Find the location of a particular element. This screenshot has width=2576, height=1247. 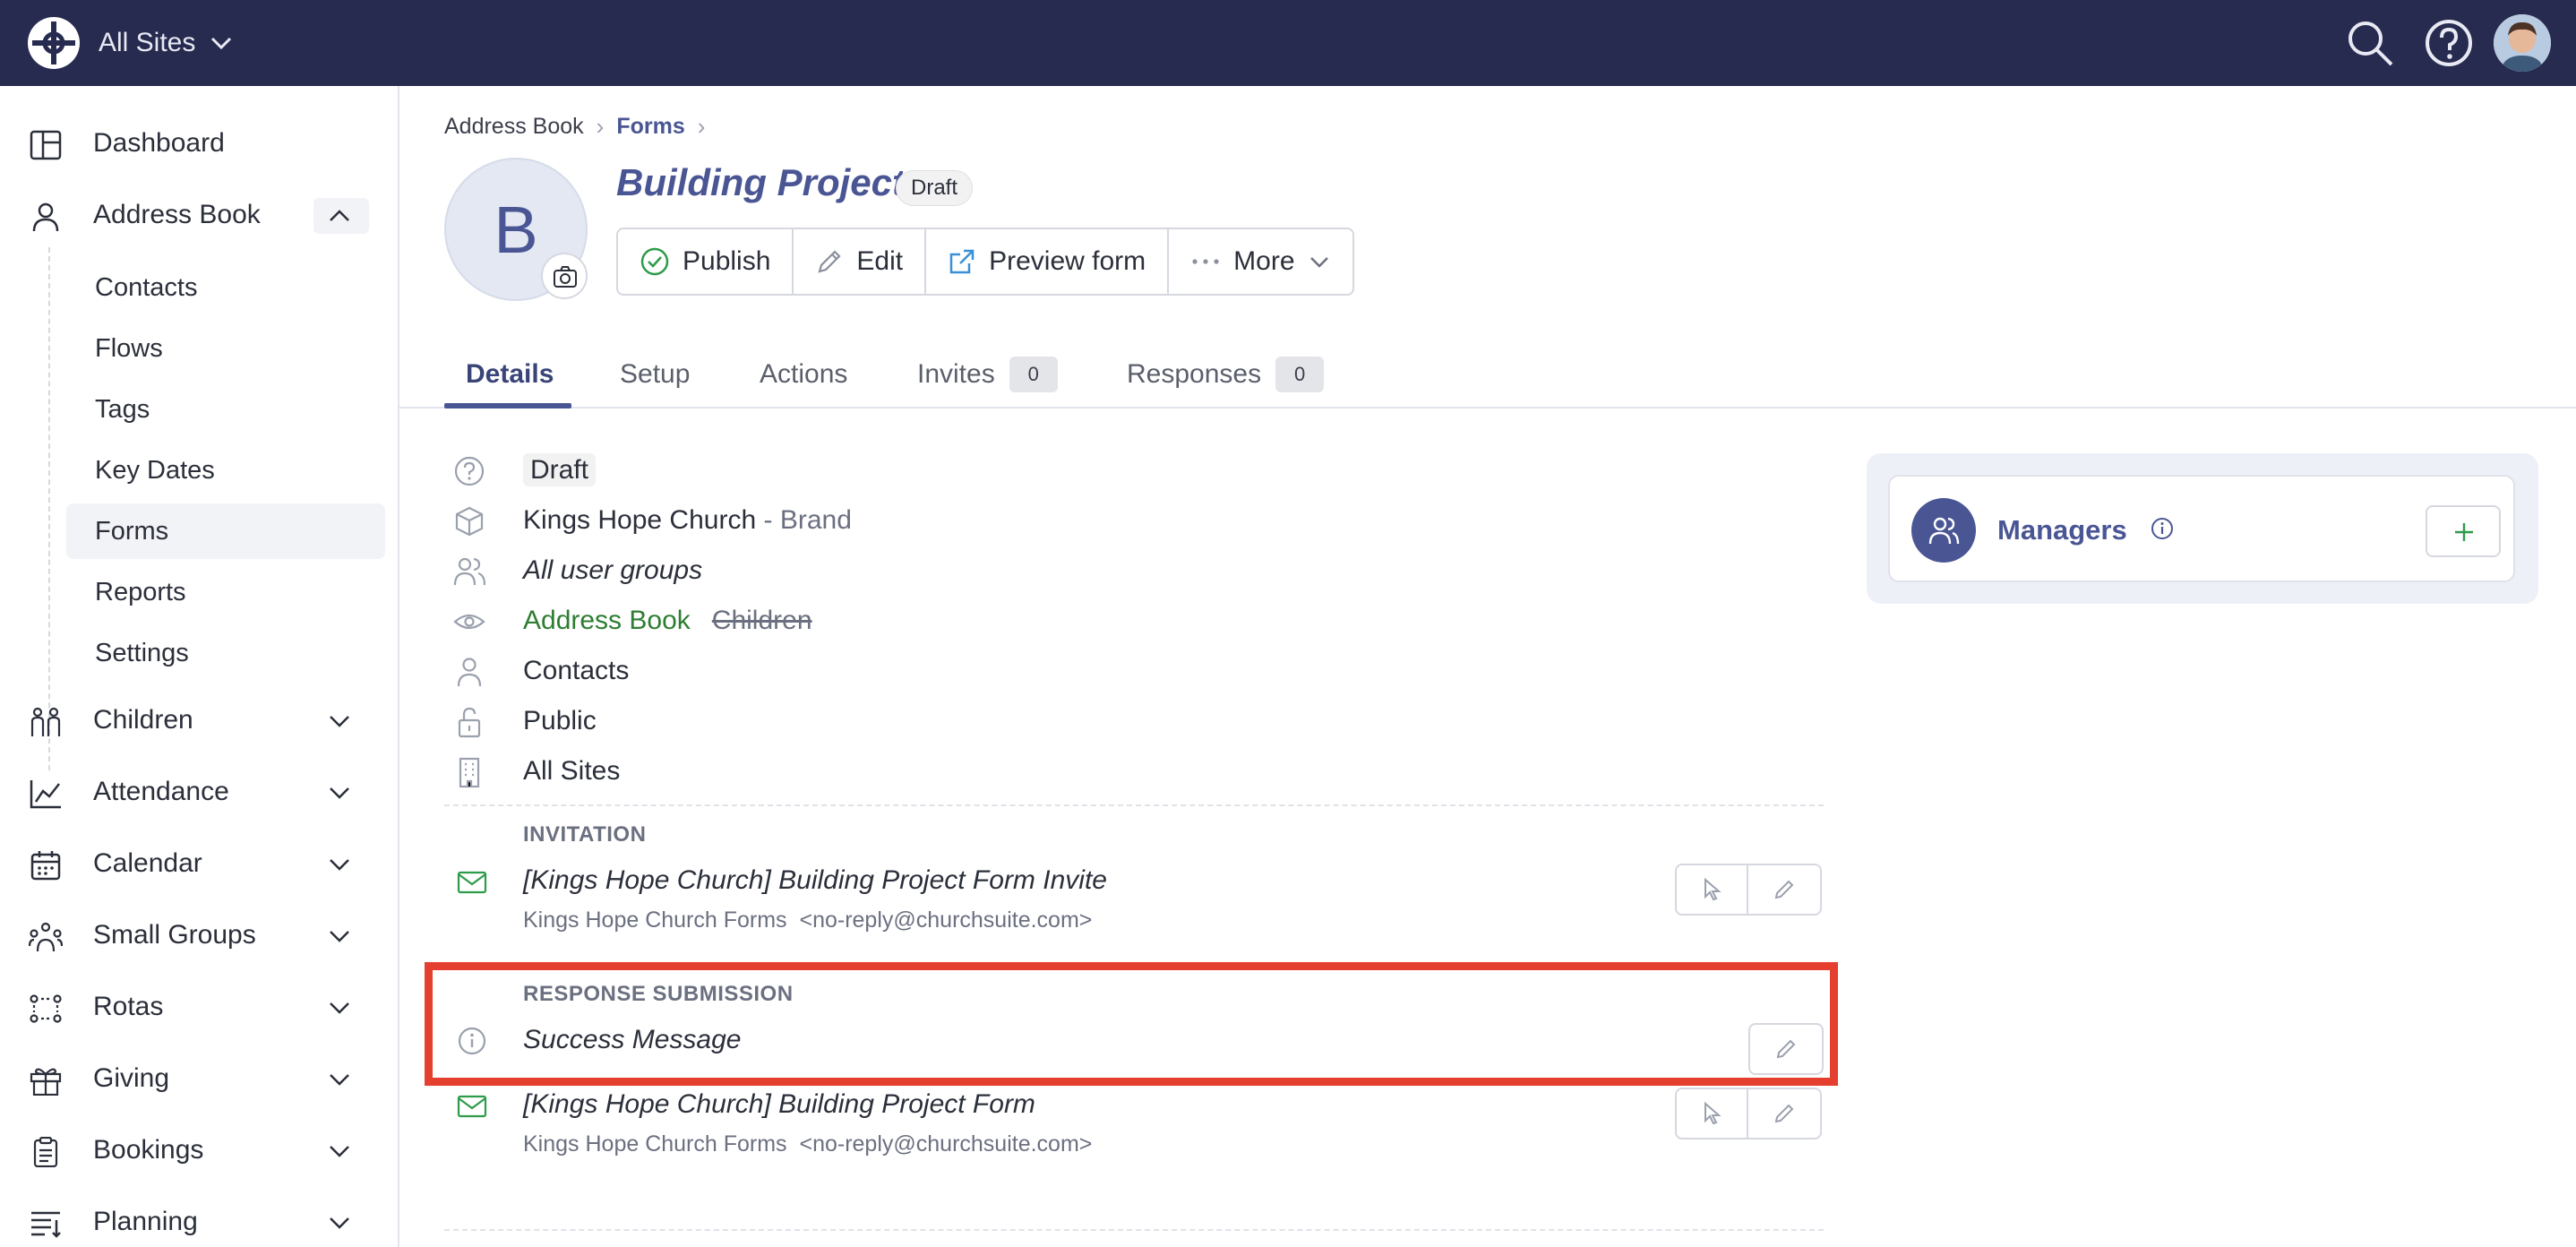

active-tab-indicator is located at coordinates (507, 405).